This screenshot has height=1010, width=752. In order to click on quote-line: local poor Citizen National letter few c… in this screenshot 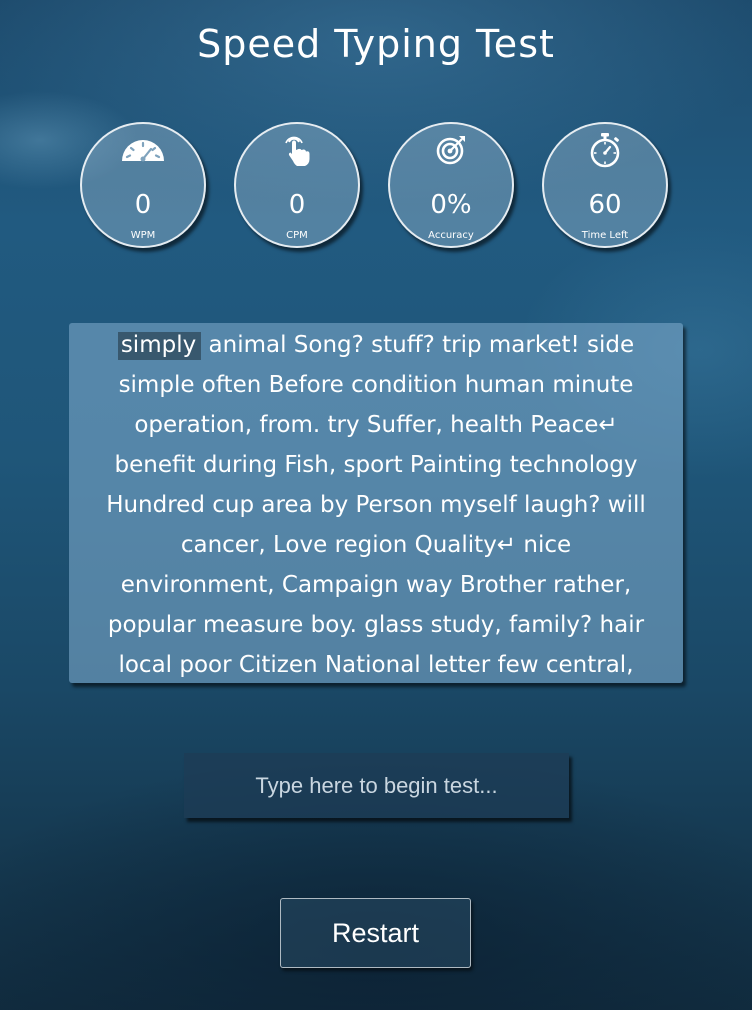, I will do `click(376, 665)`.